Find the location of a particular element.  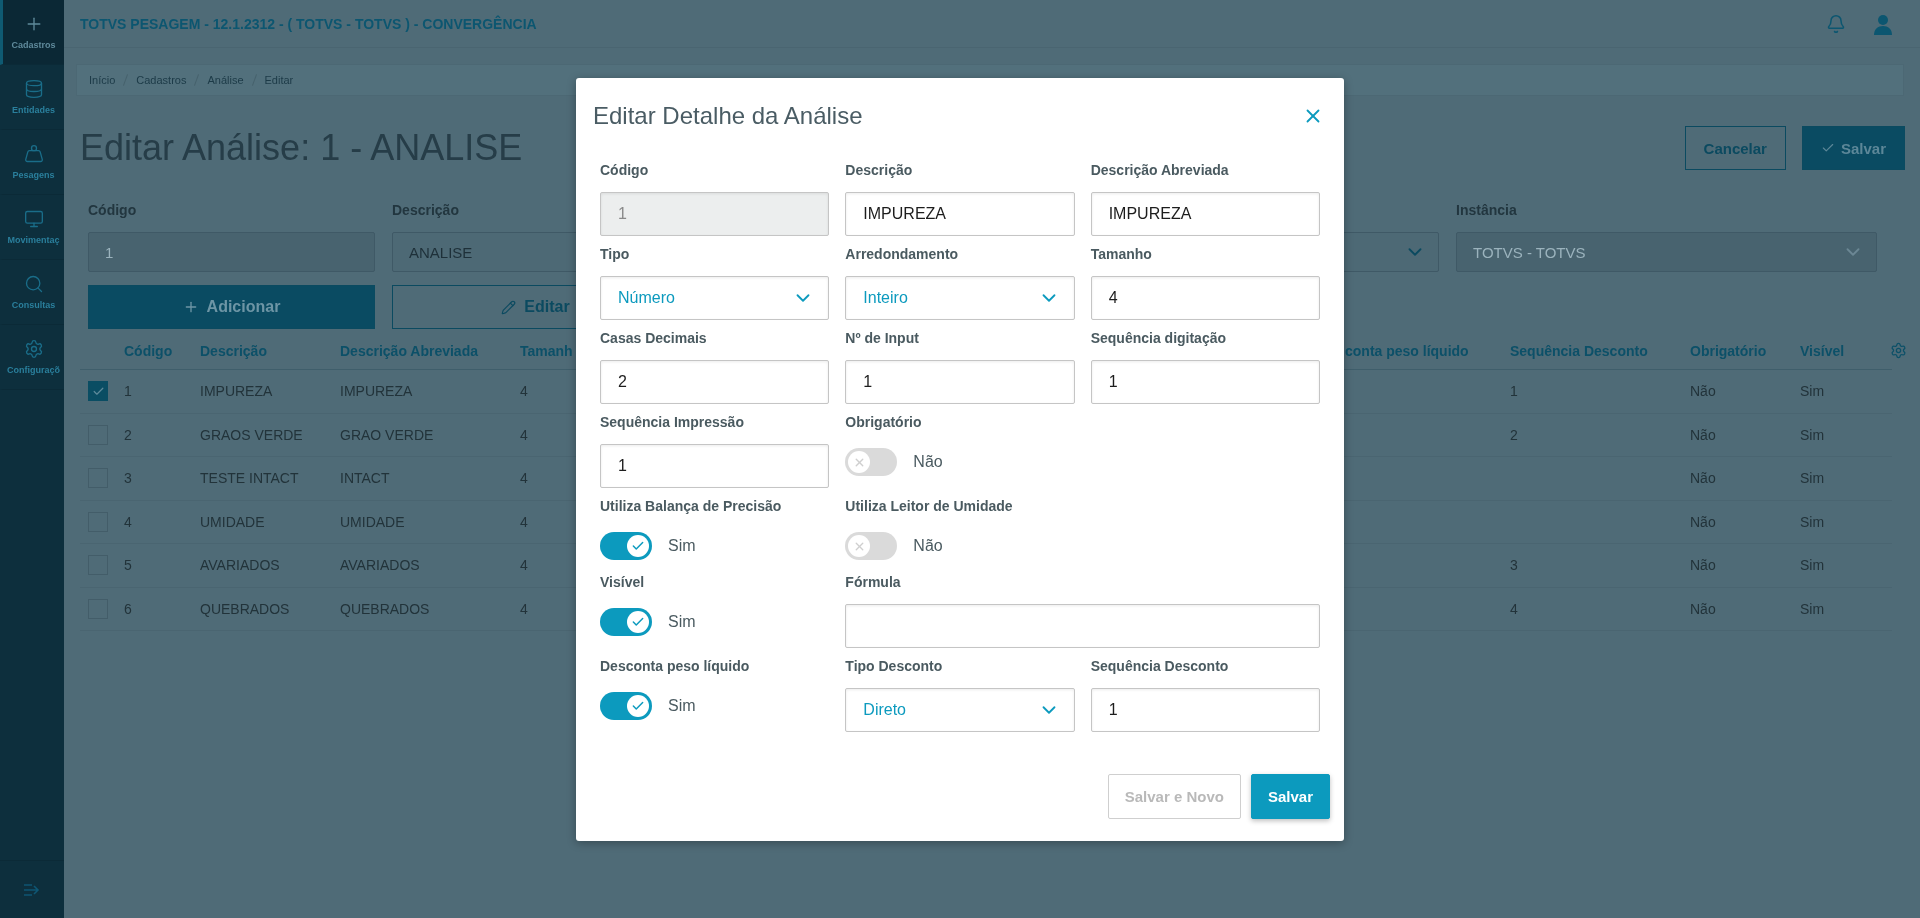

table-cell: IMPUREZA is located at coordinates (236, 391).